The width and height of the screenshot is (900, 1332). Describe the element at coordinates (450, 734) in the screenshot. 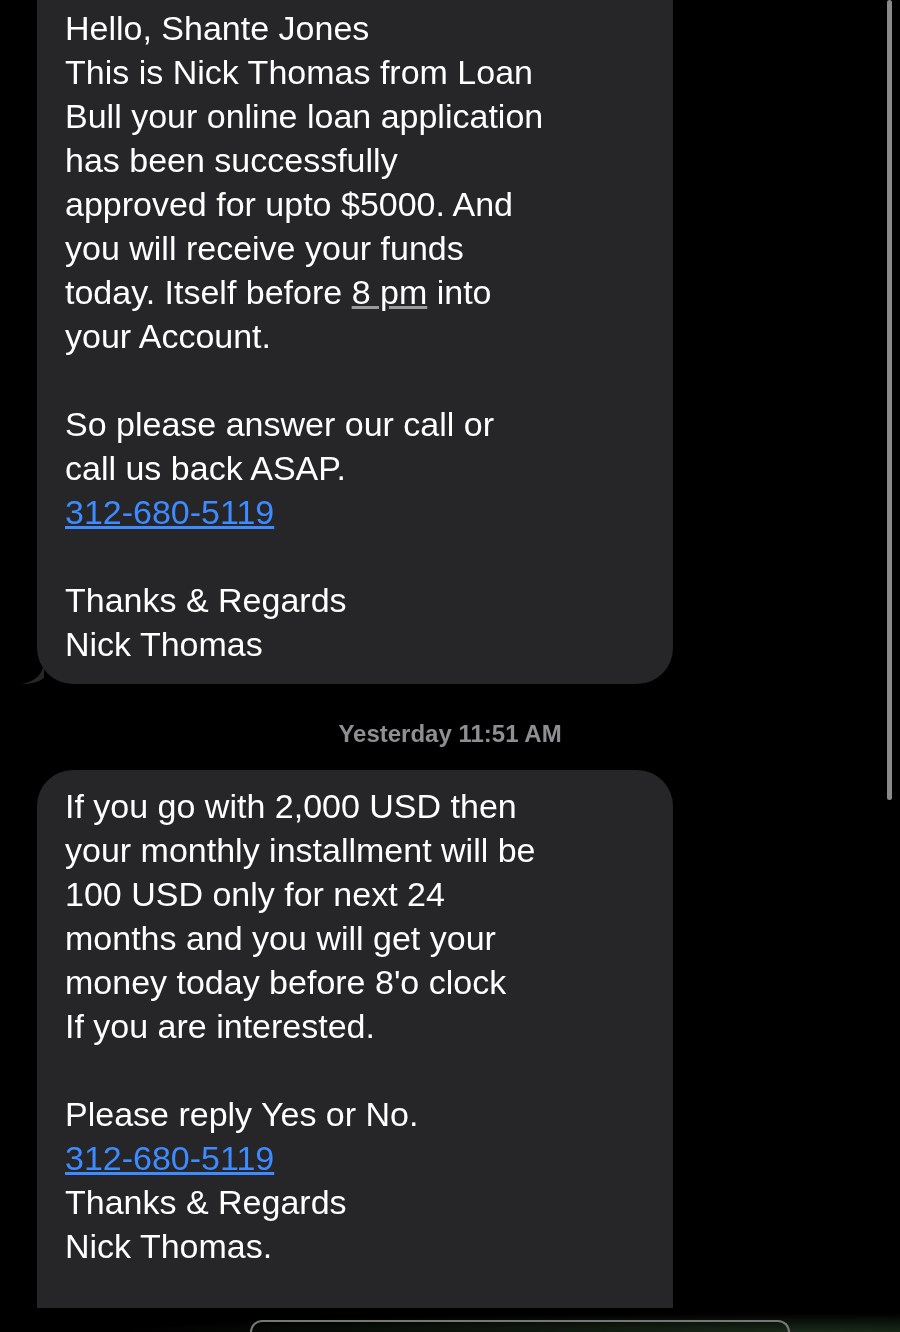

I see `message-timestamp: Yesterday 11:51 AM` at that location.